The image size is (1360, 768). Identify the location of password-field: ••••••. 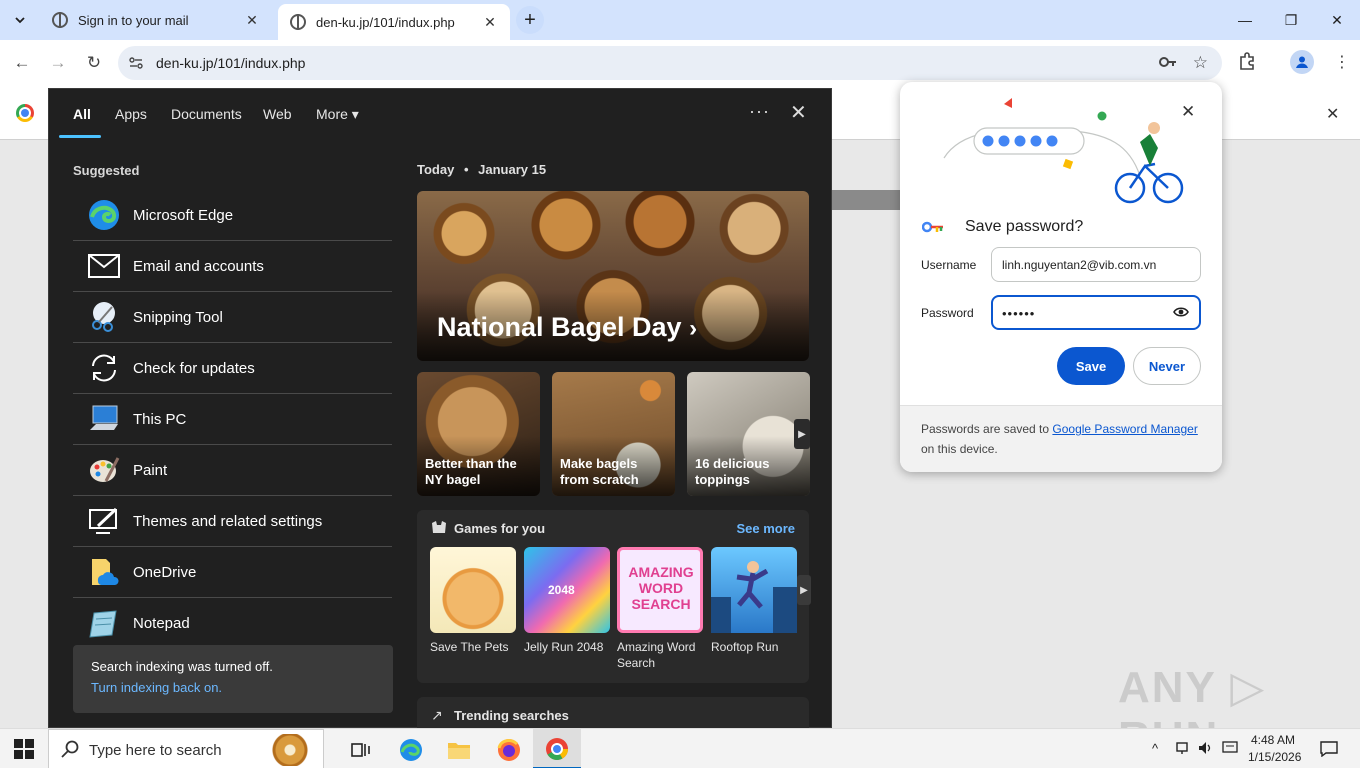
(1096, 312).